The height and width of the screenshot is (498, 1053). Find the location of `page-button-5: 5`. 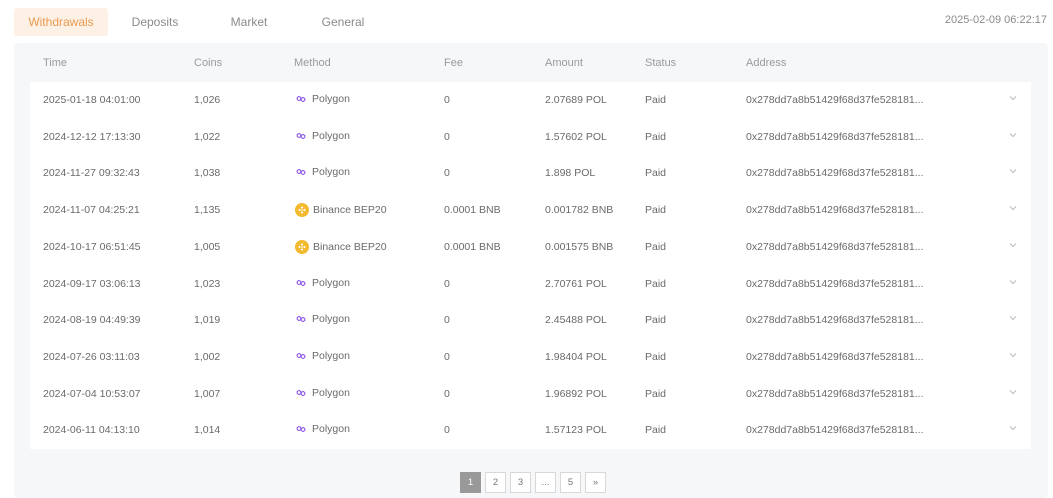

page-button-5: 5 is located at coordinates (570, 482).